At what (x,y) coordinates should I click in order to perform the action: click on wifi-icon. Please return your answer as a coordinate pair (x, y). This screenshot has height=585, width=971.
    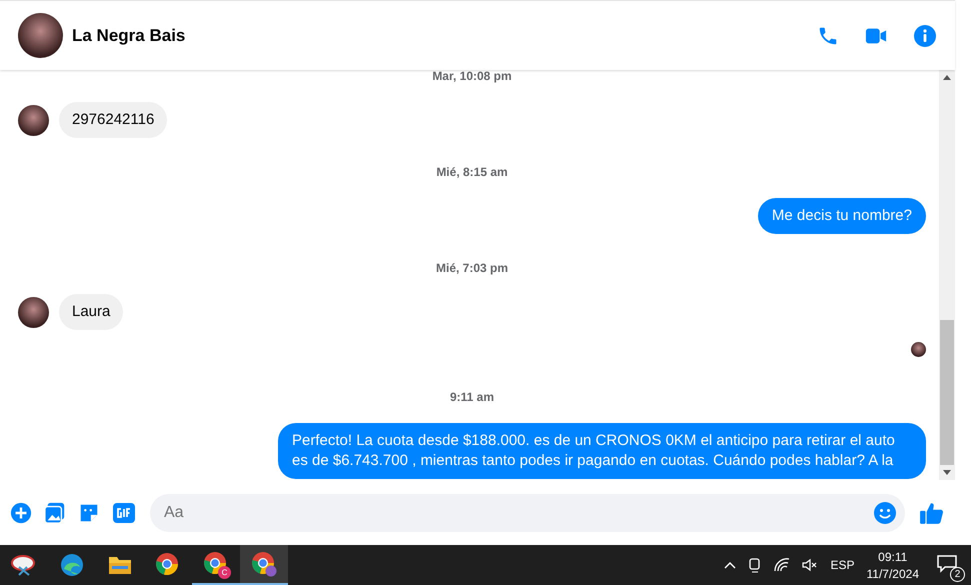
    Looking at the image, I should click on (782, 565).